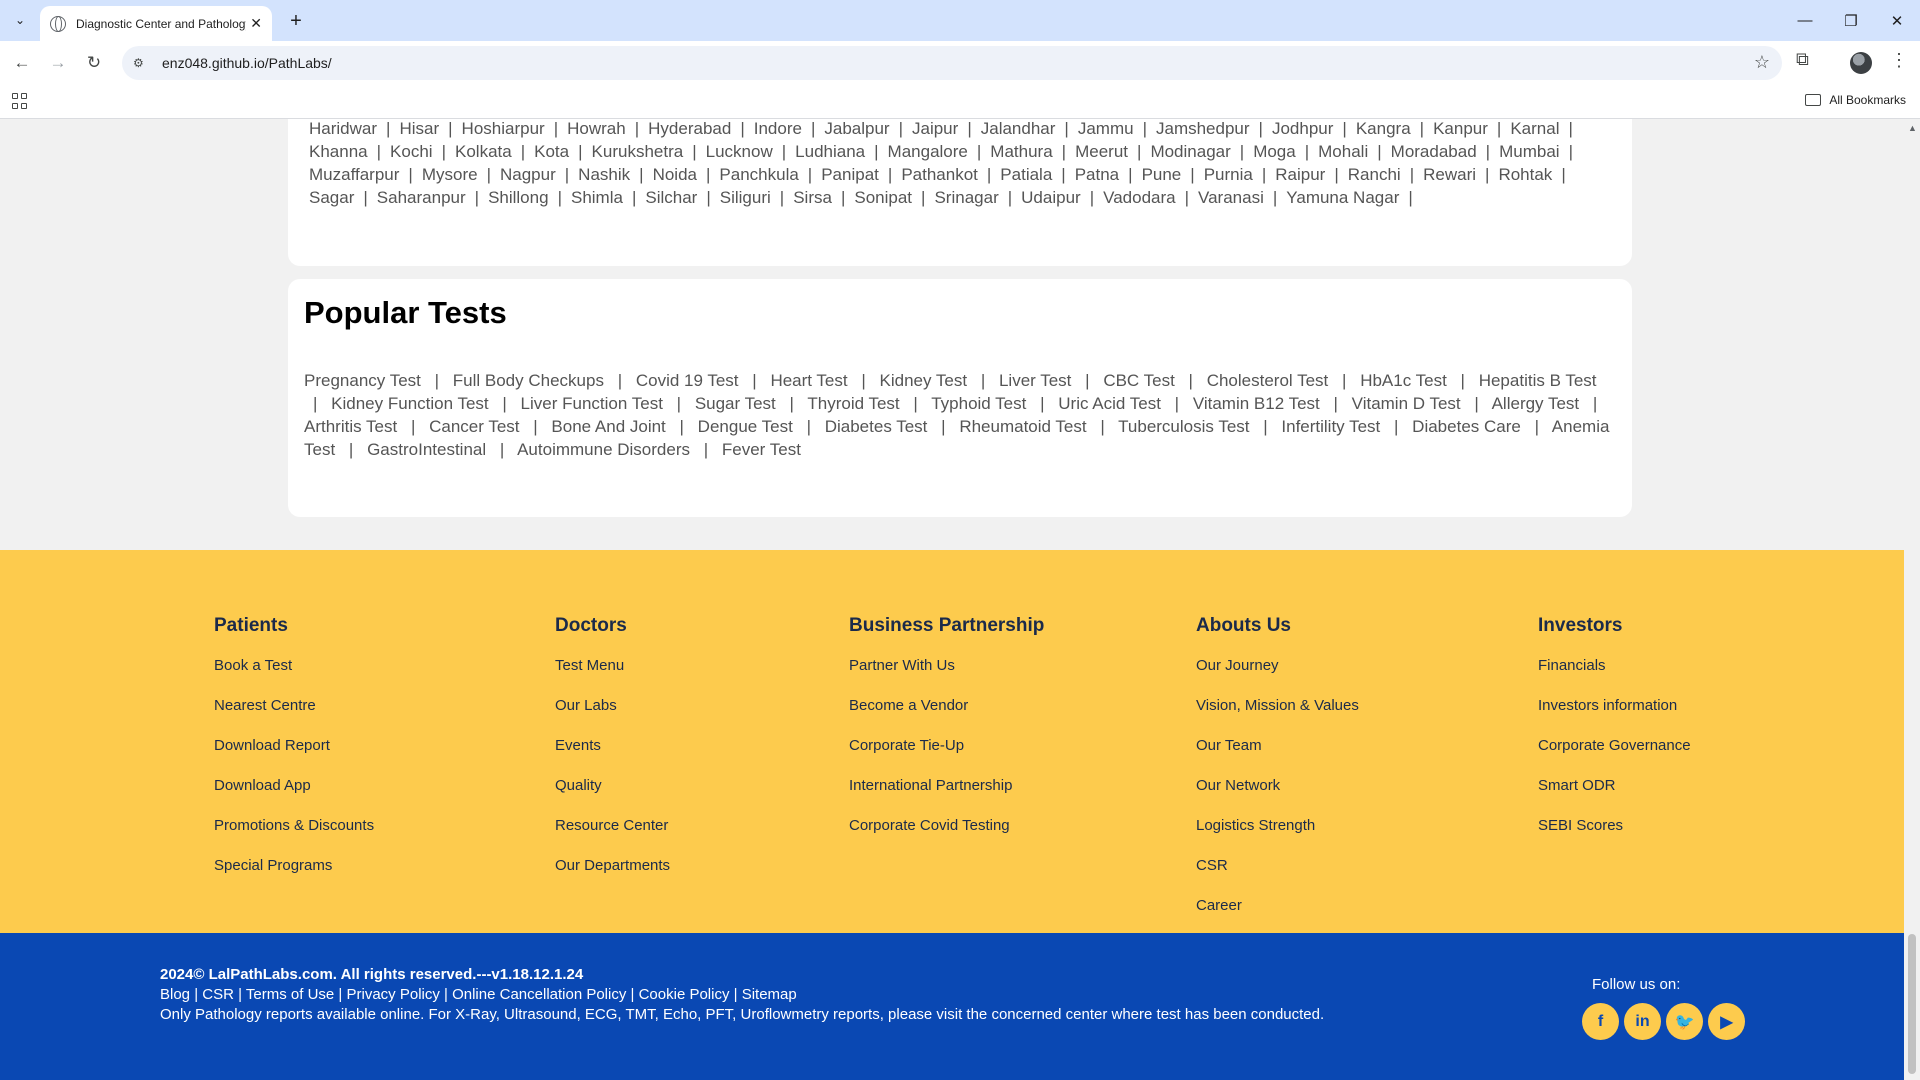 This screenshot has width=1920, height=1080. I want to click on scrollbar-thumb, so click(1912, 1004).